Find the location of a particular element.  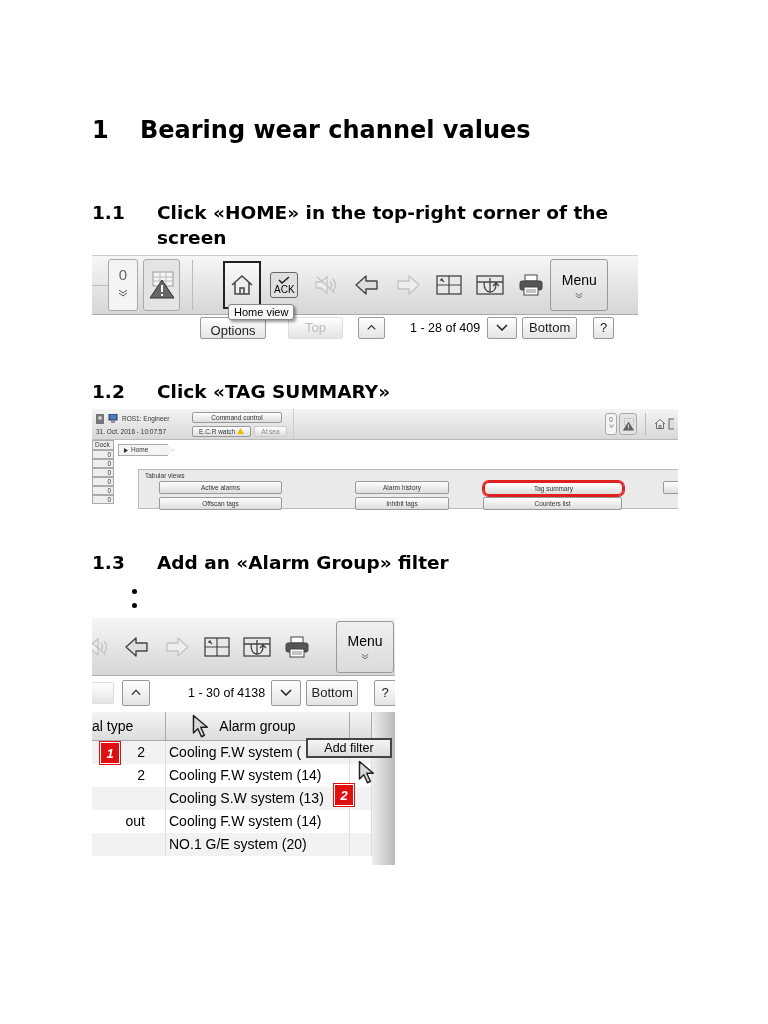

tooltip: Home view is located at coordinates (261, 312).